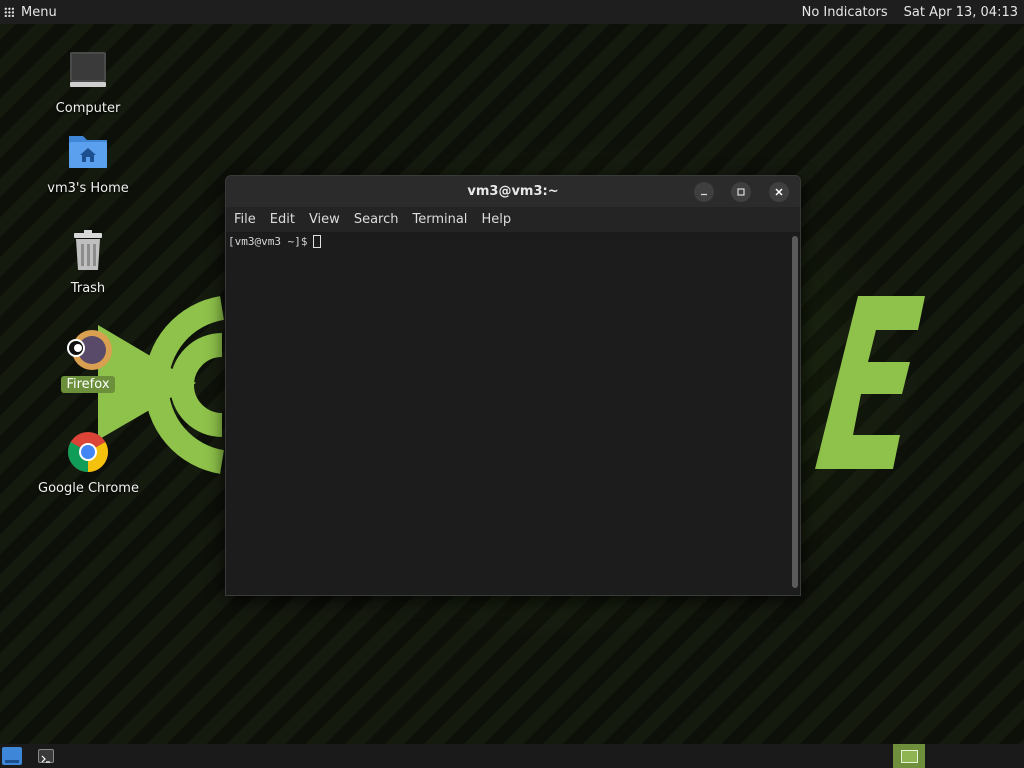  Describe the element at coordinates (512, 12) in the screenshot. I see `top-panel: Menu No Indicators Sat Apr 13, 04:13` at that location.